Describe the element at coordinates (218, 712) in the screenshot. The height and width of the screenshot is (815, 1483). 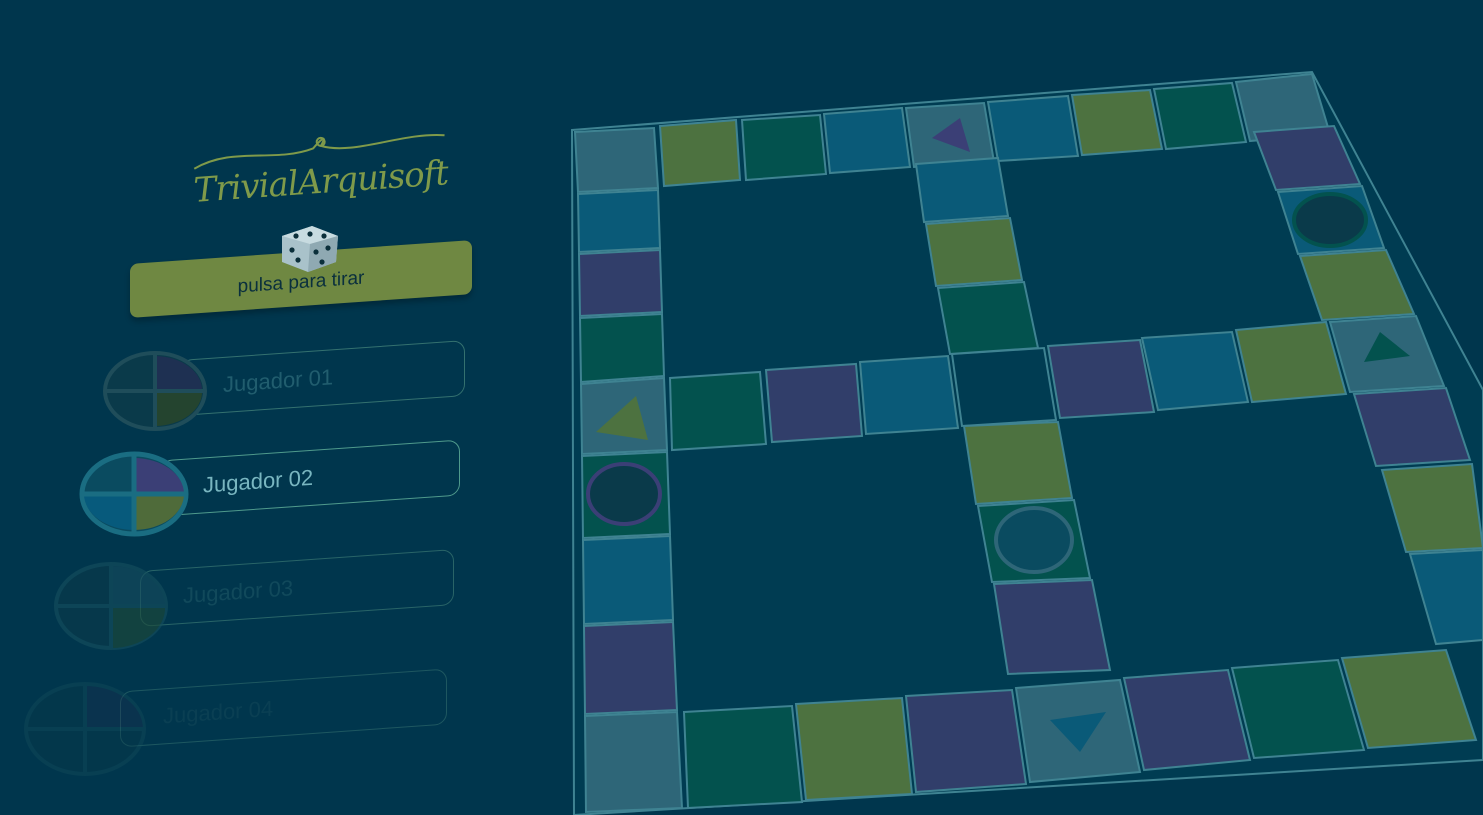
I see `player-name: Jugador 04` at that location.